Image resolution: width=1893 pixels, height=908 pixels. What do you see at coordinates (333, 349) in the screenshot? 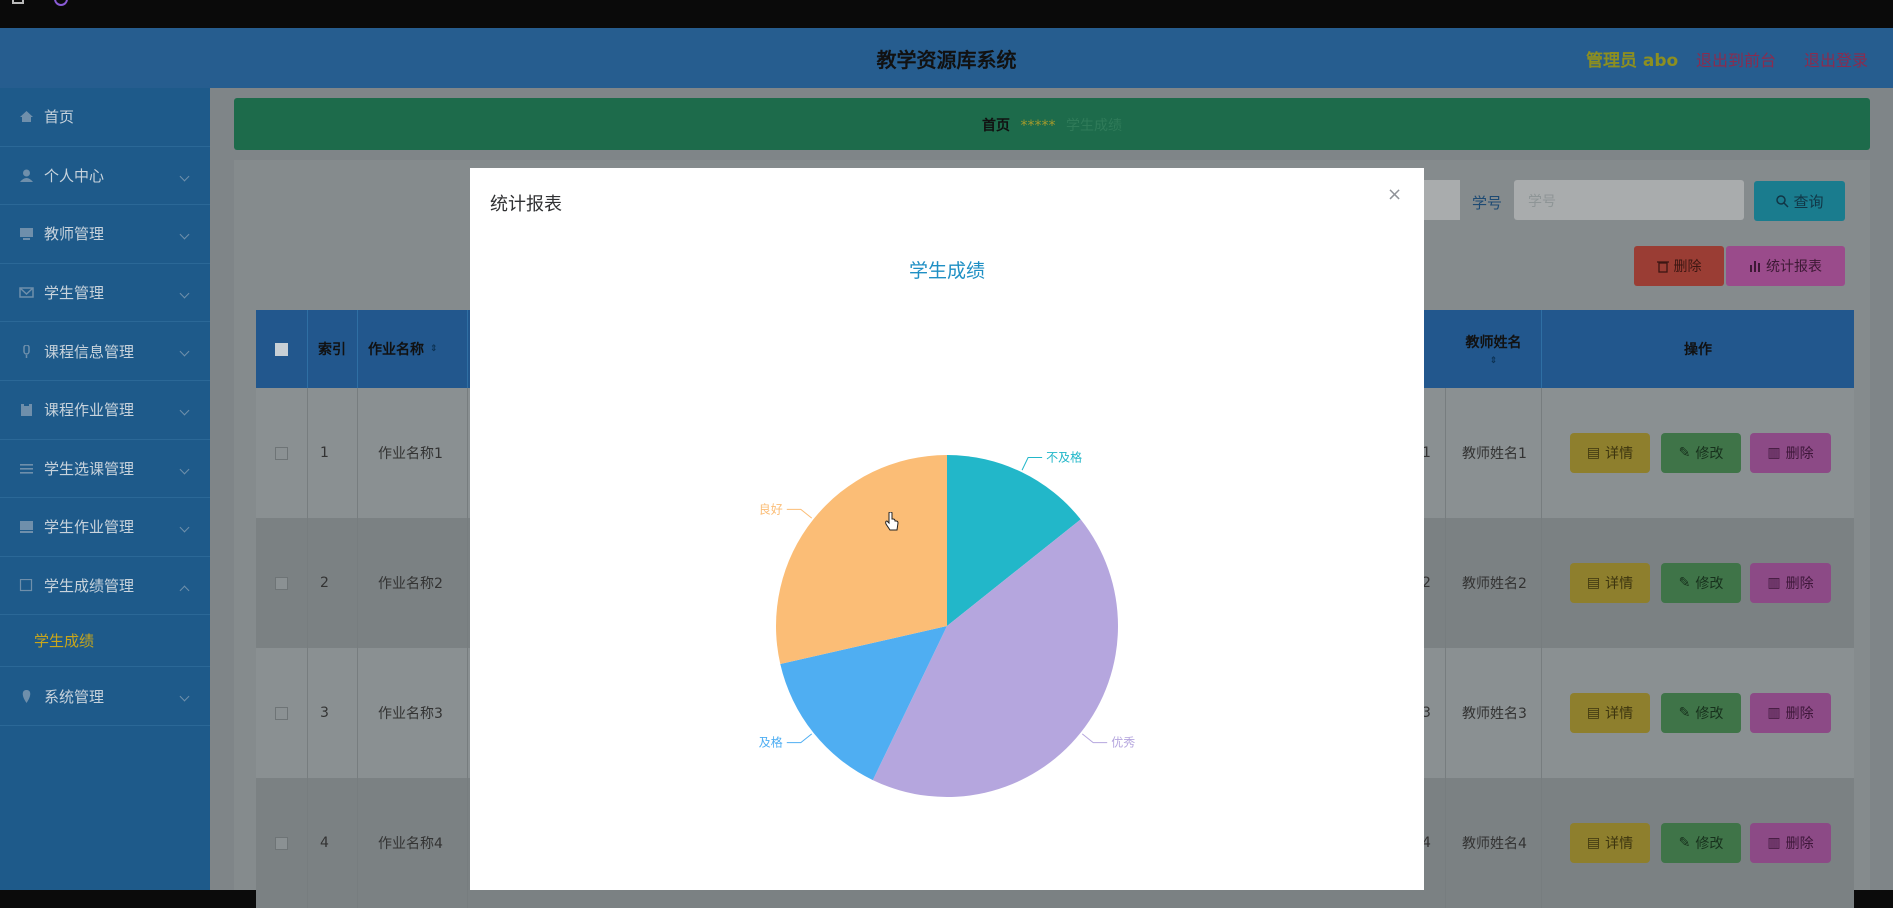
I see `header-index: 索引` at bounding box center [333, 349].